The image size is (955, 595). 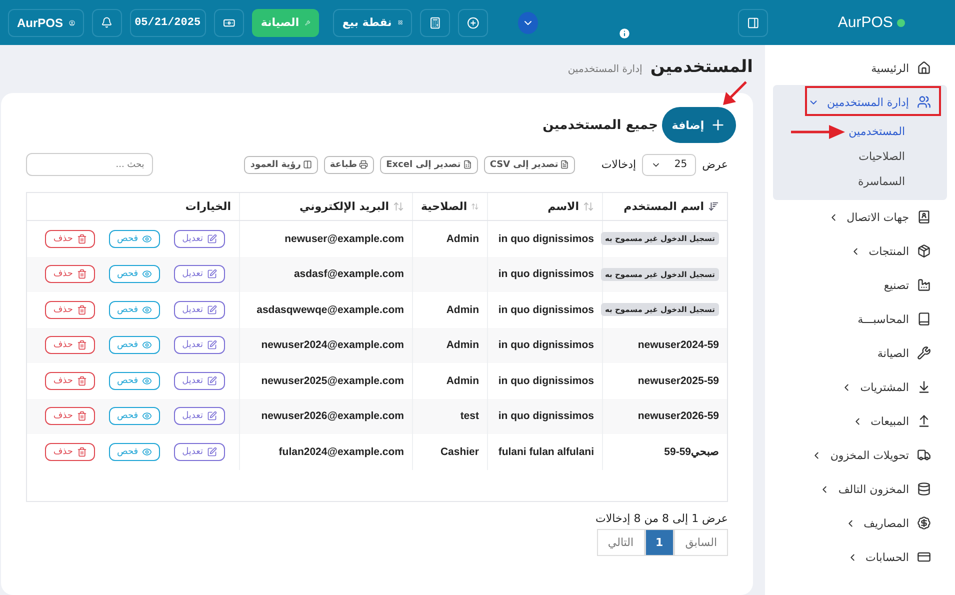 What do you see at coordinates (924, 557) in the screenshot?
I see `card-icon` at bounding box center [924, 557].